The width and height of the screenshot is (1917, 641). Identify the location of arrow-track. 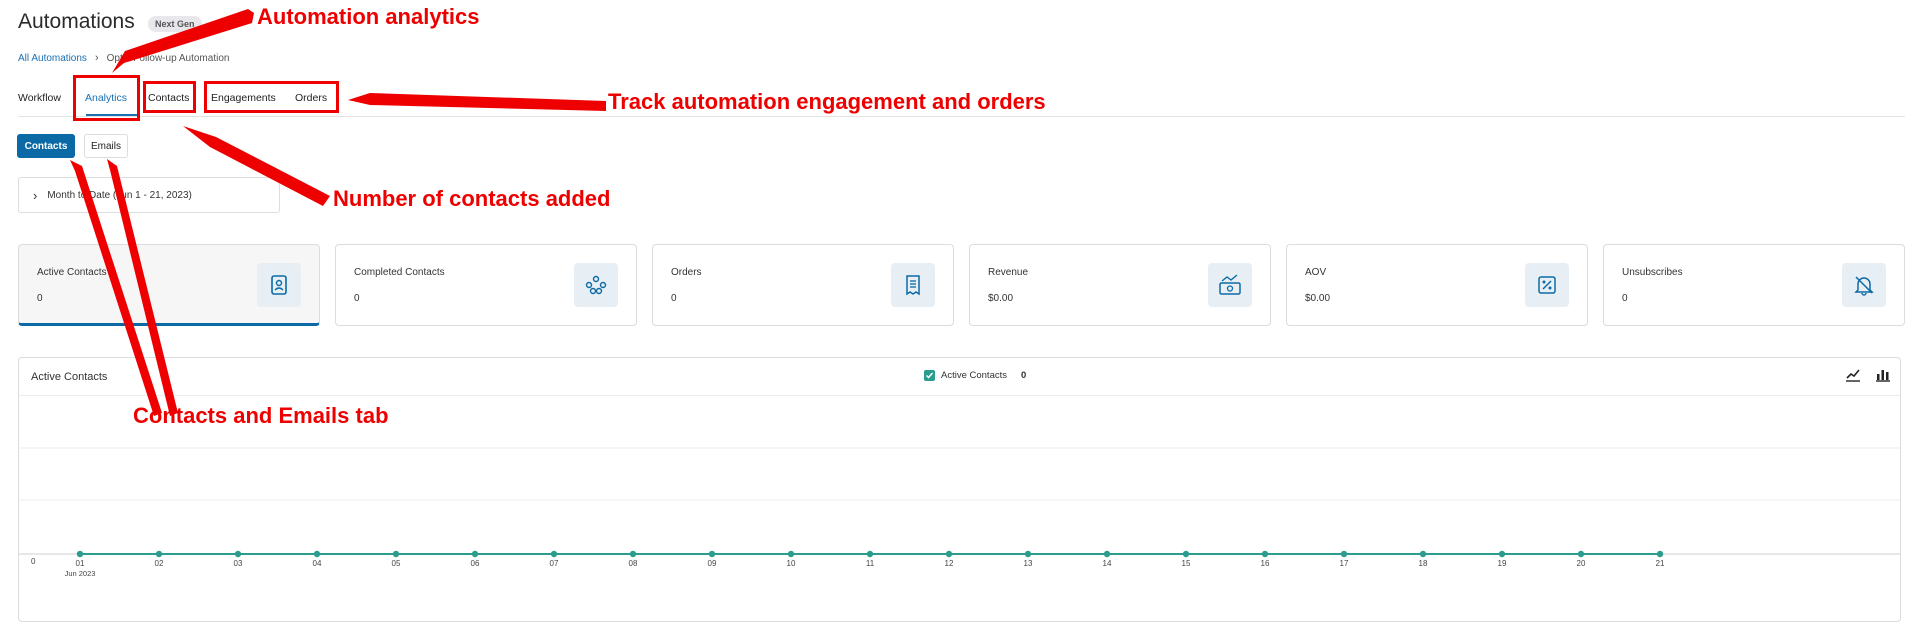
(477, 102).